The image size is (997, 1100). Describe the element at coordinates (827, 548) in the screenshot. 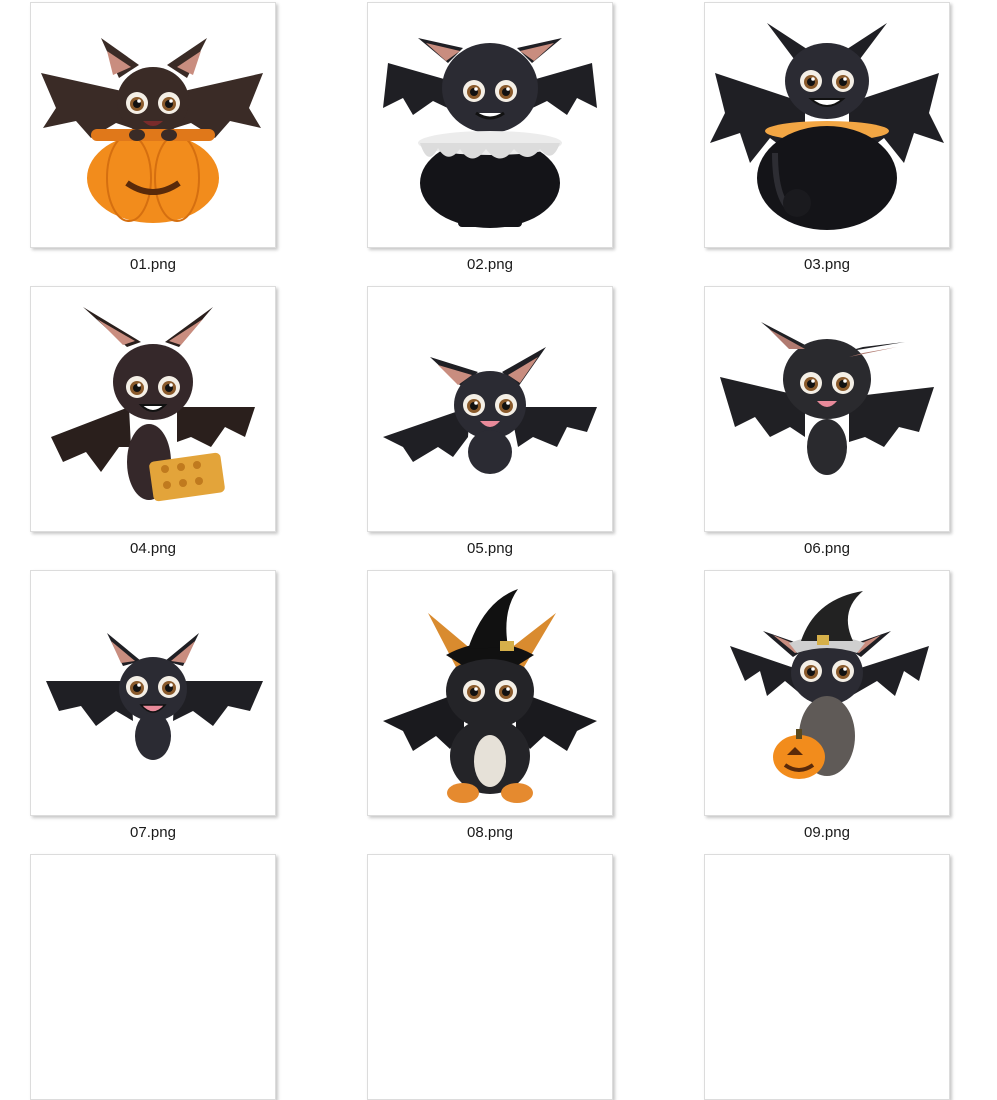

I see `file-name: 06.png` at that location.